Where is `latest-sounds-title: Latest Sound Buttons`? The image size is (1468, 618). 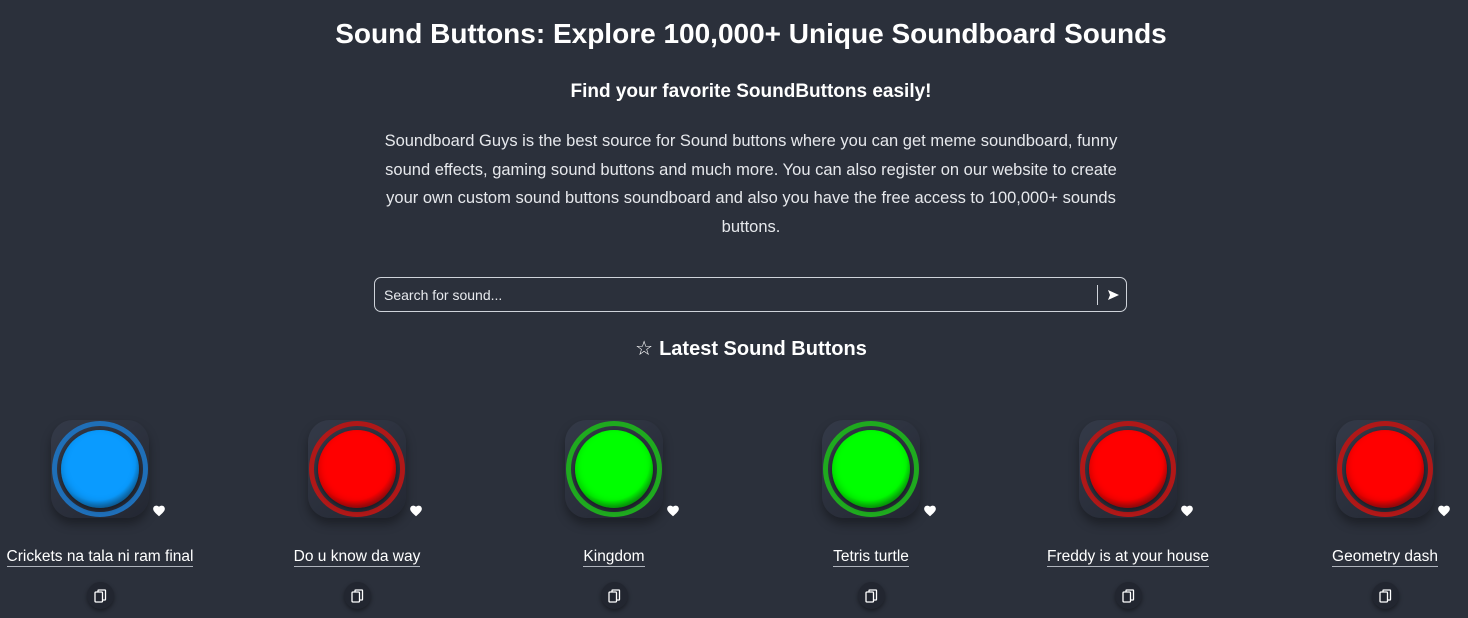 latest-sounds-title: Latest Sound Buttons is located at coordinates (763, 349).